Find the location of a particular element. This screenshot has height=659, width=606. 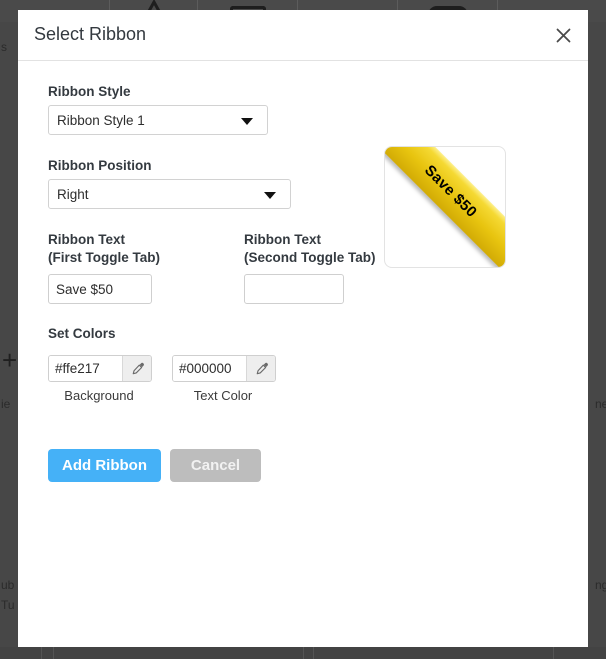

ribbon-text-first-input is located at coordinates (100, 289).